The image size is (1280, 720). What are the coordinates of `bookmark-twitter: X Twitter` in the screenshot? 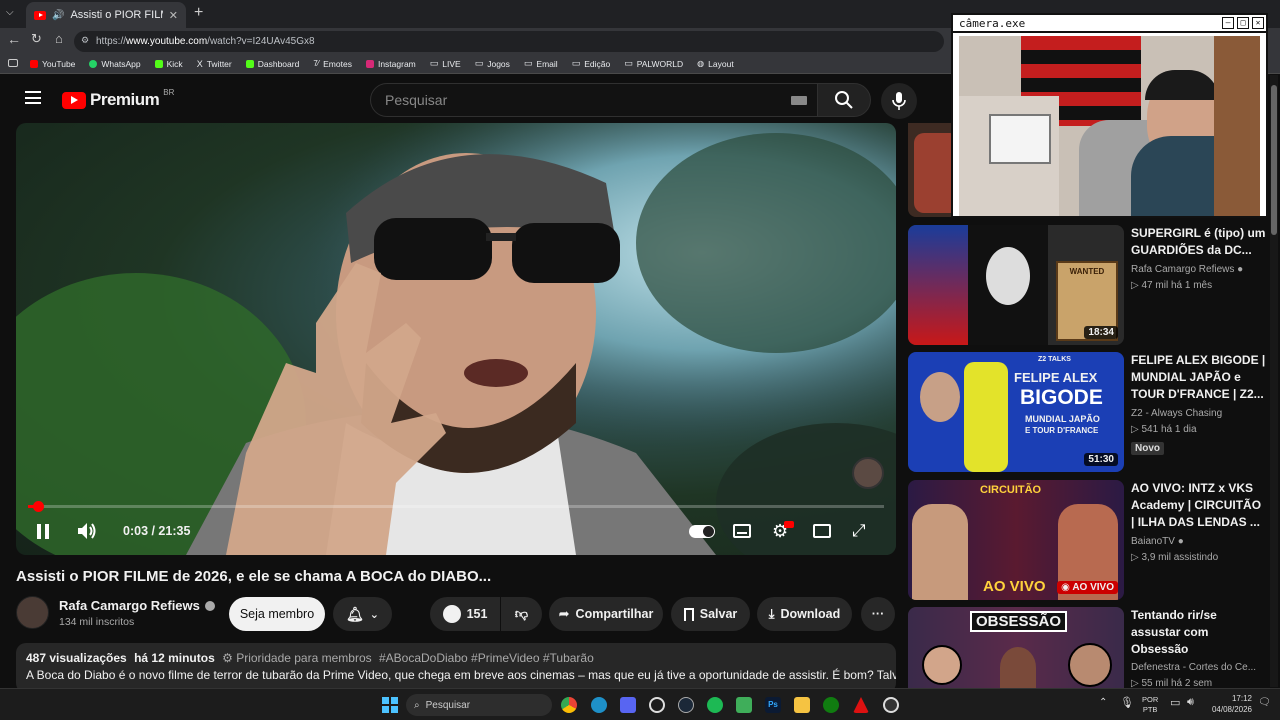 It's located at (214, 64).